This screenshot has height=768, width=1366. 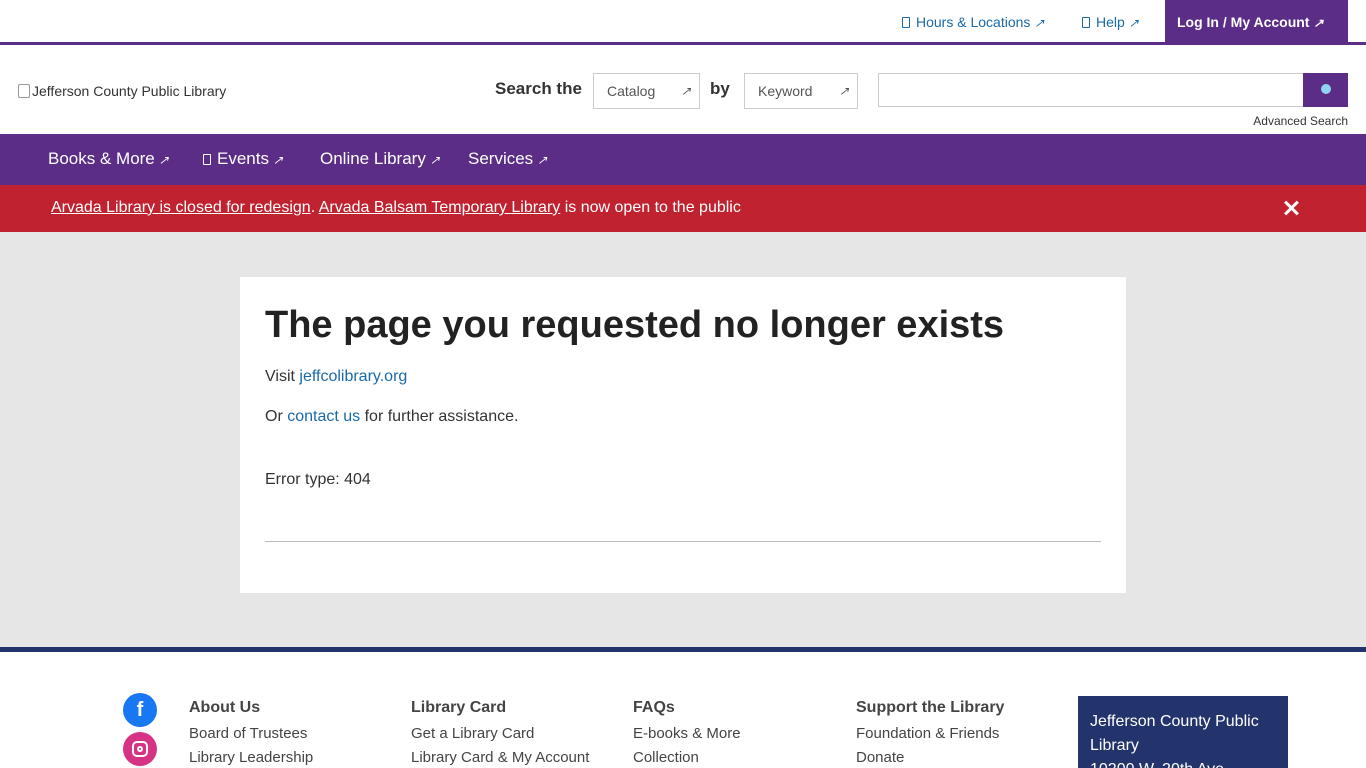 I want to click on footer-heading: About Us, so click(x=225, y=707).